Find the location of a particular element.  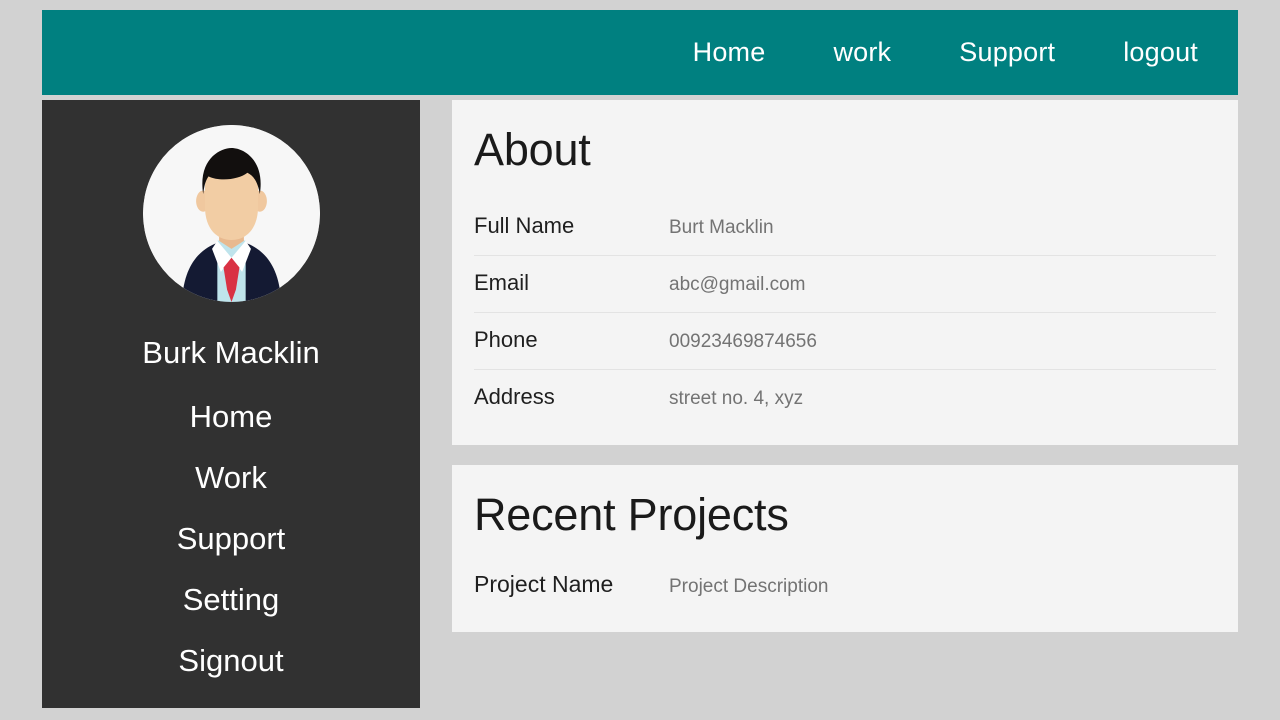

sidebar-item-home: Home is located at coordinates (231, 416).